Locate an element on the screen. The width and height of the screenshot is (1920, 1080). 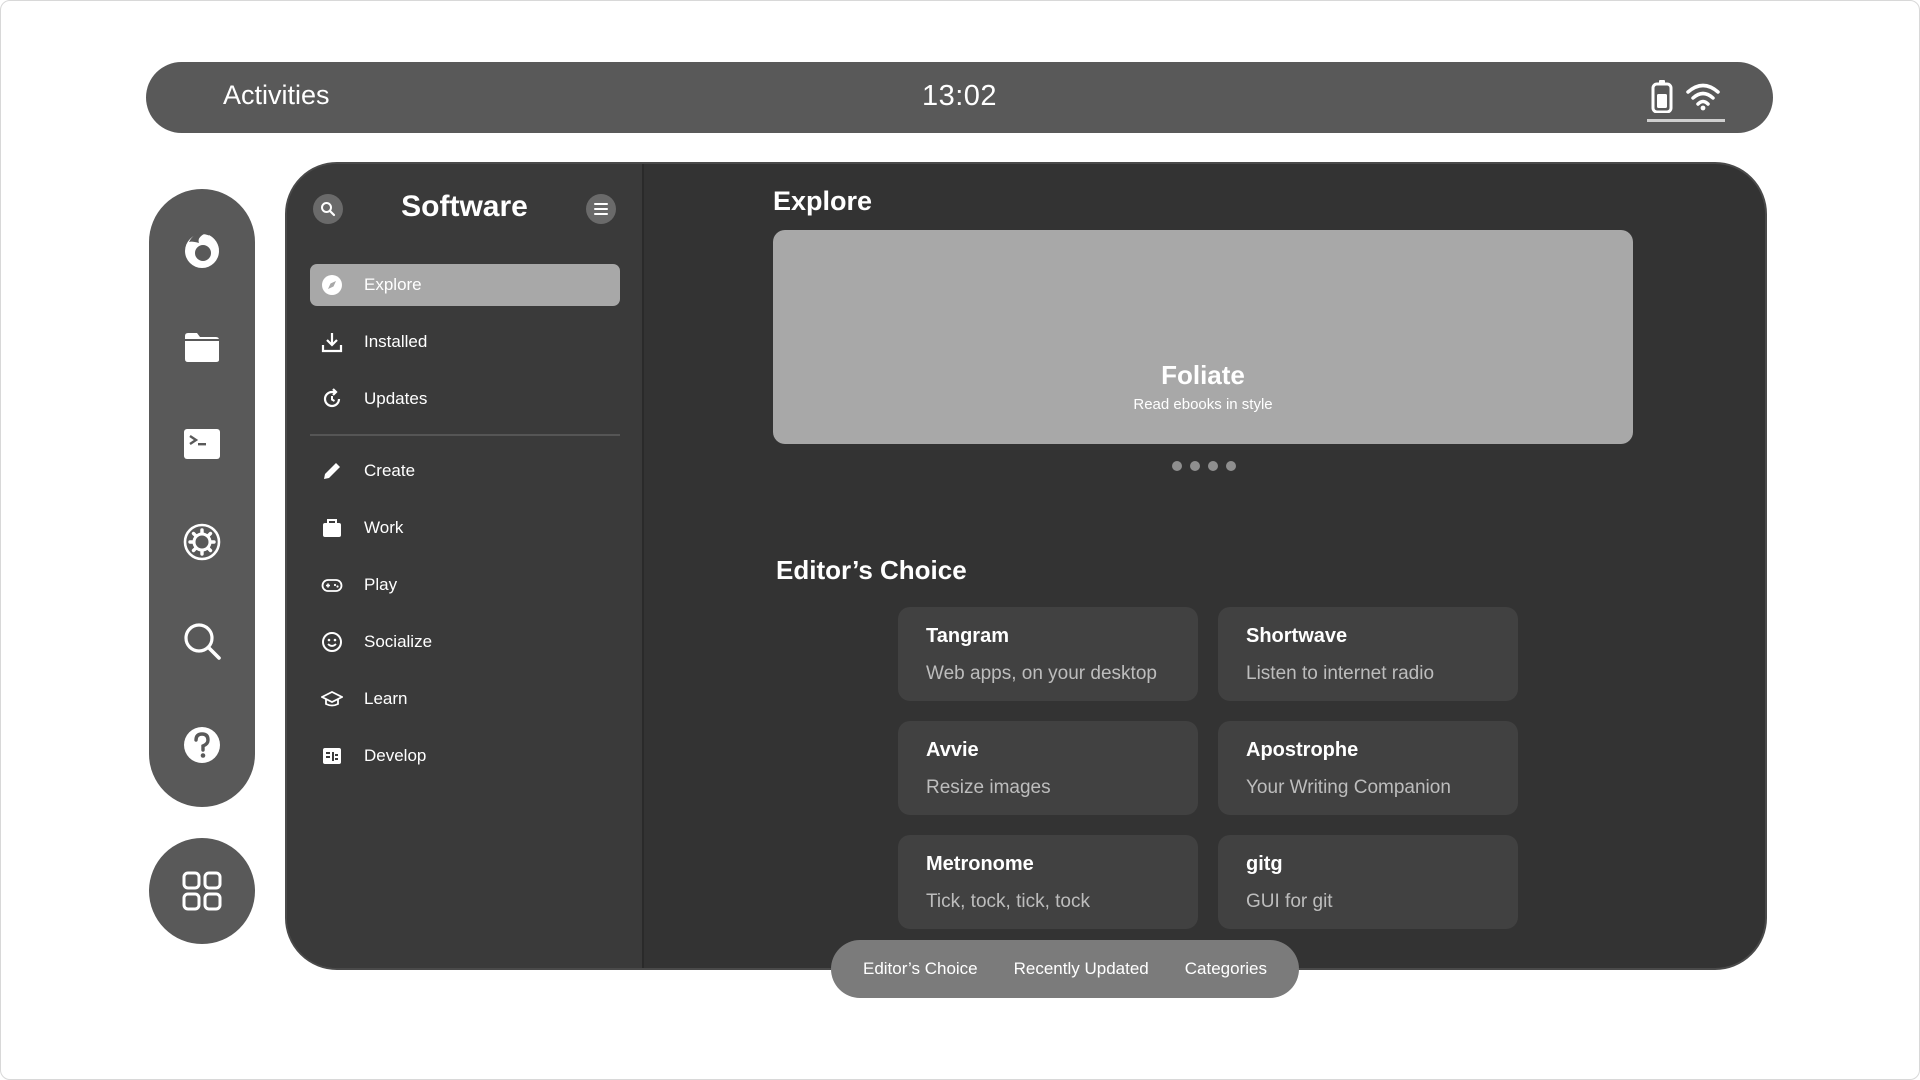
firefox-icon is located at coordinates (202, 250).